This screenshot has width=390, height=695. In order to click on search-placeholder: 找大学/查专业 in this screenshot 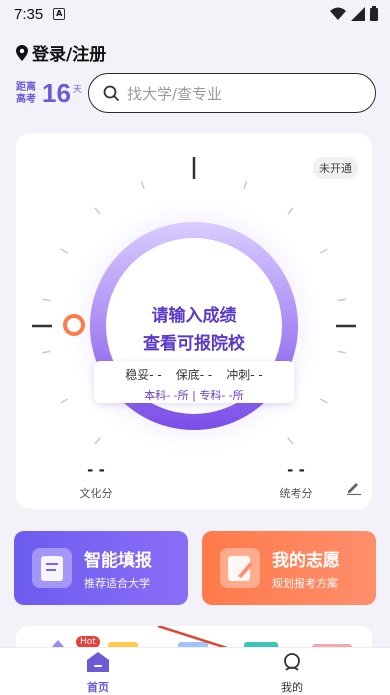, I will do `click(175, 93)`.